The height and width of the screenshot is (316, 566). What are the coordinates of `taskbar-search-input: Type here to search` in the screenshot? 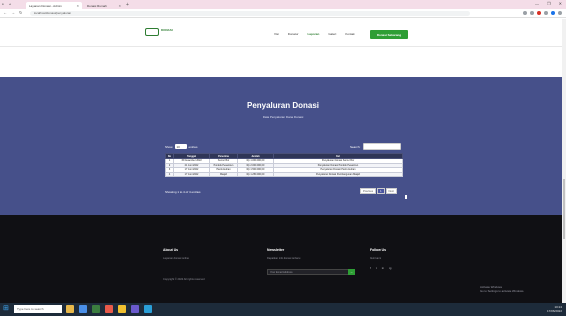 It's located at (38, 309).